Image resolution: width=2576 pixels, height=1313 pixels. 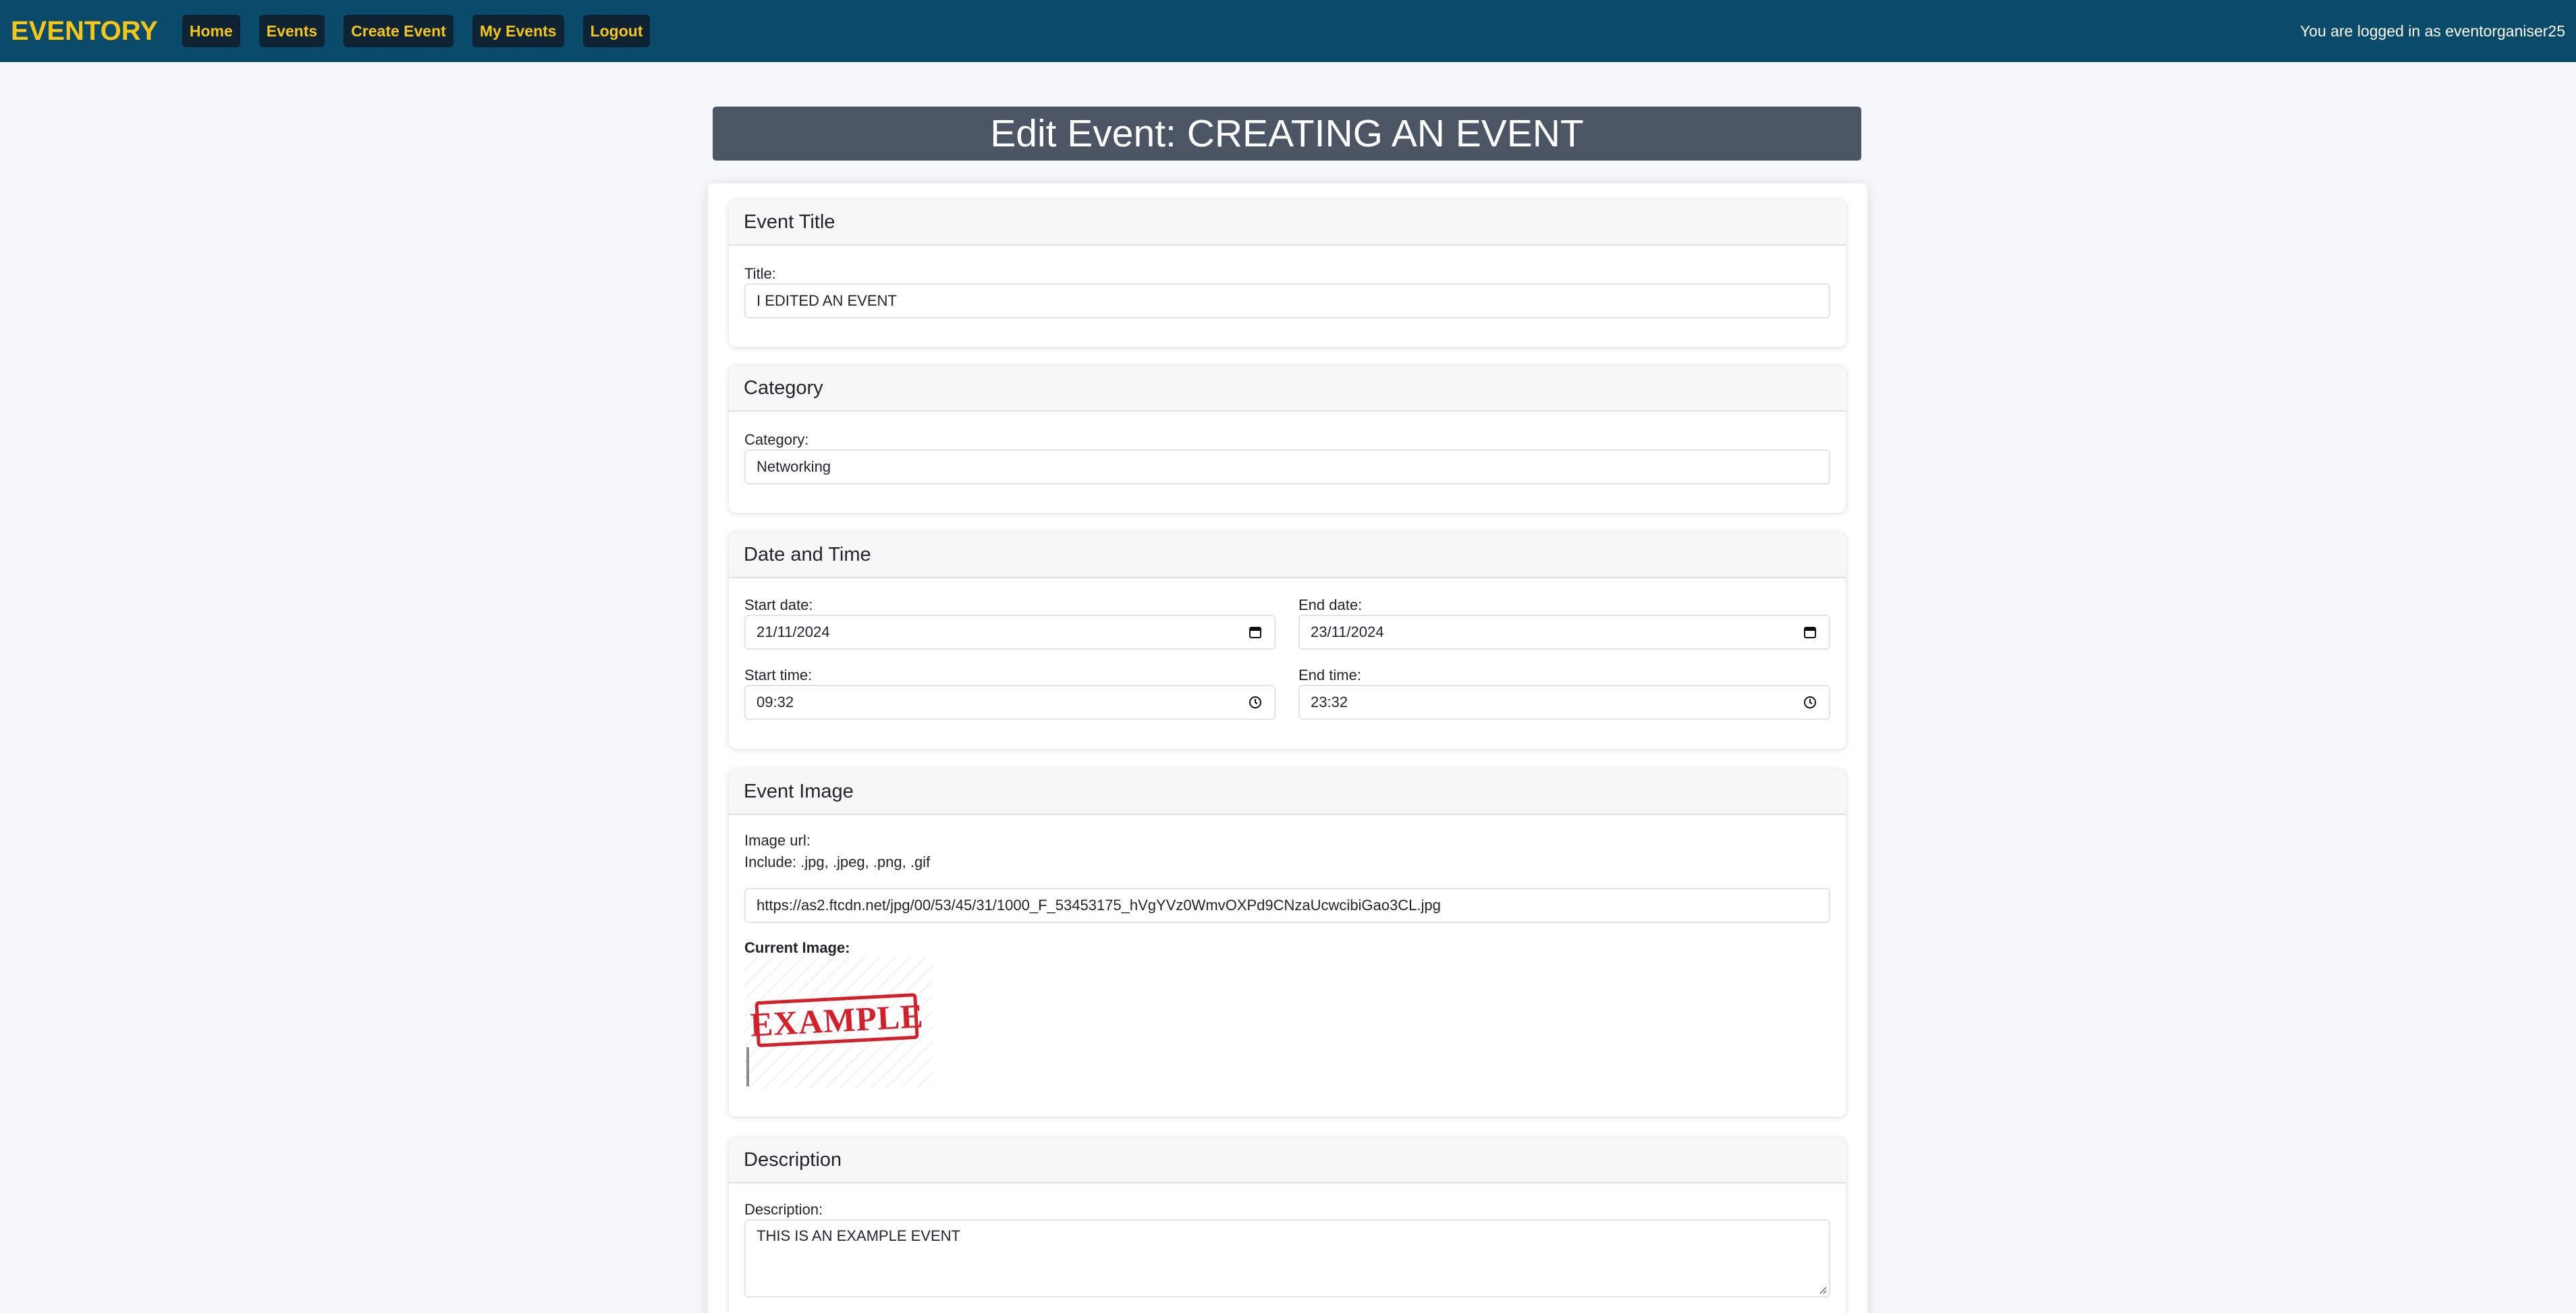 What do you see at coordinates (777, 840) in the screenshot?
I see `image-url-label: Image url:` at bounding box center [777, 840].